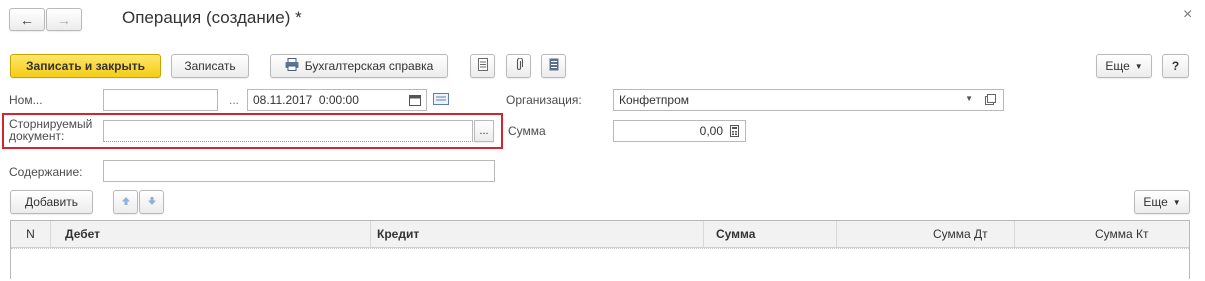 This screenshot has width=1205, height=281. Describe the element at coordinates (679, 131) in the screenshot. I see `amount-input: 0,00` at that location.